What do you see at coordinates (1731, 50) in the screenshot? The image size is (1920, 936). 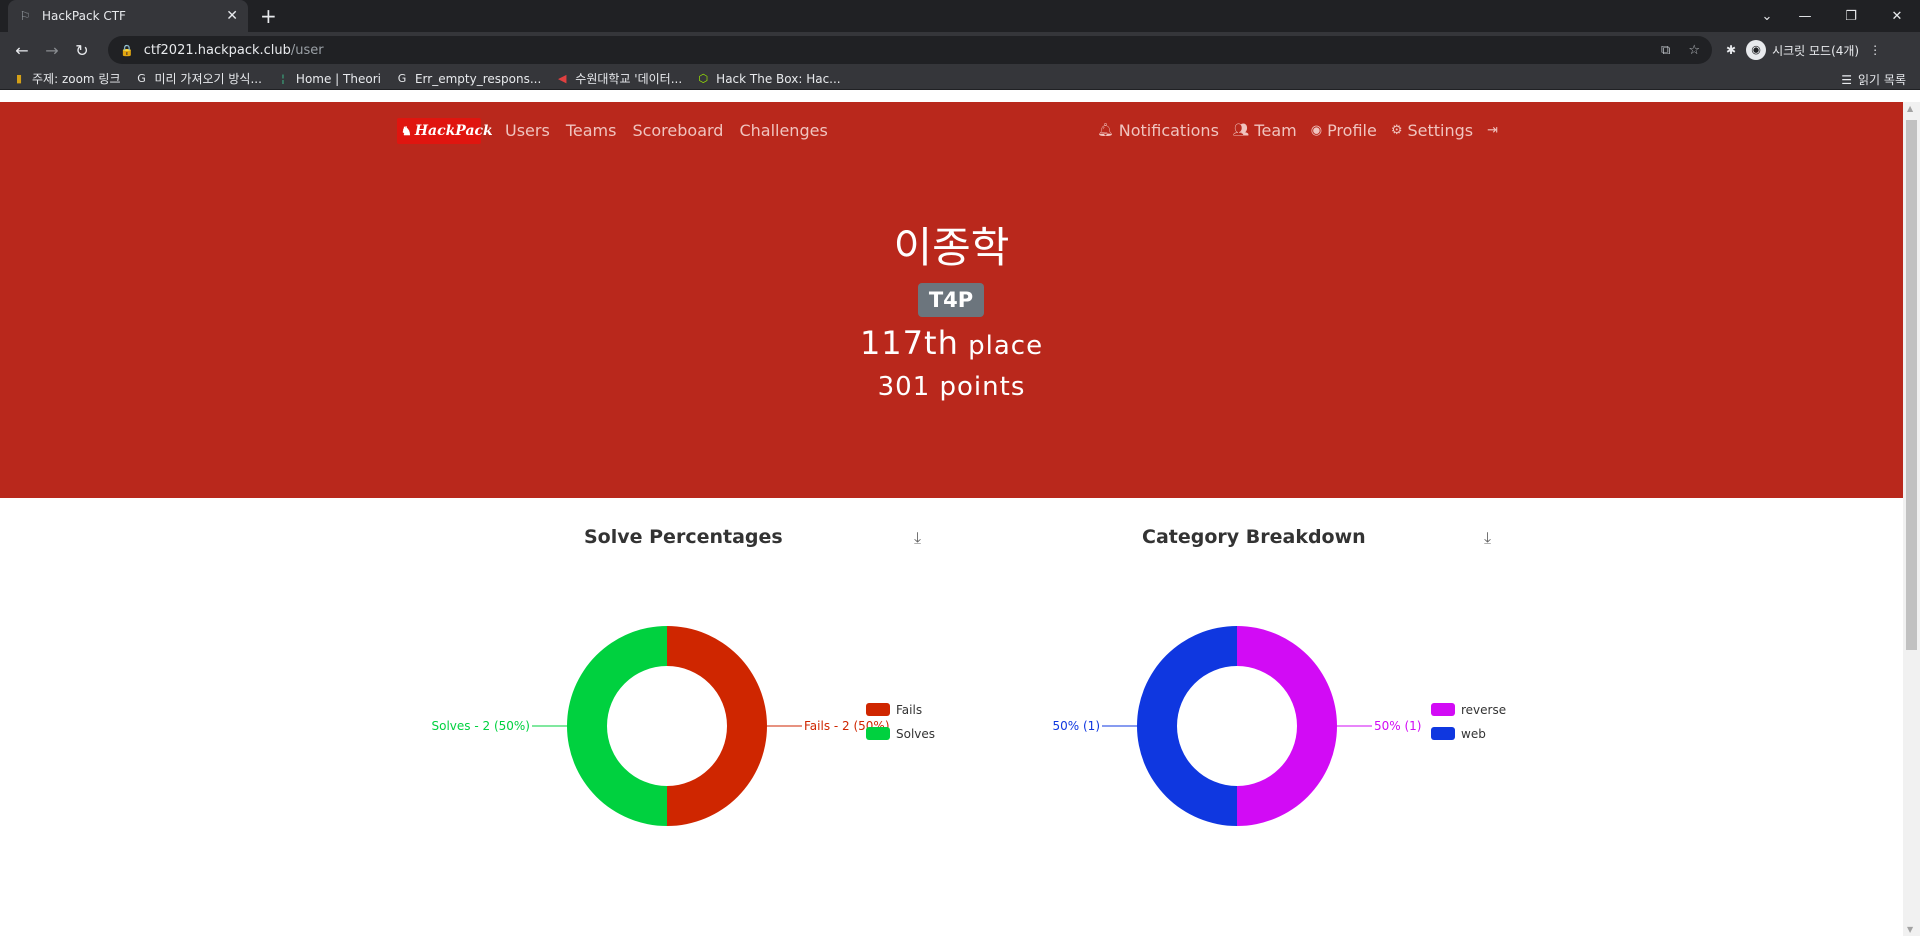 I see `extensions-icon: ✱` at bounding box center [1731, 50].